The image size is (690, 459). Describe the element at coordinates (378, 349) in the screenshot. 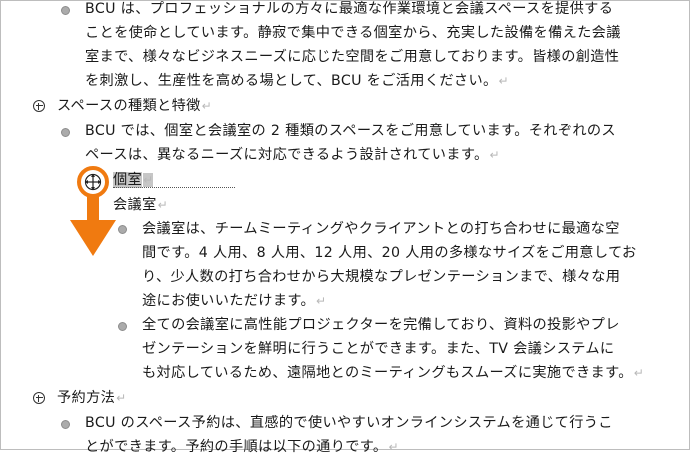

I see `para4-line-2: ゼンテーションを鮮明に行うことができます。また、TV 会議システムに` at that location.